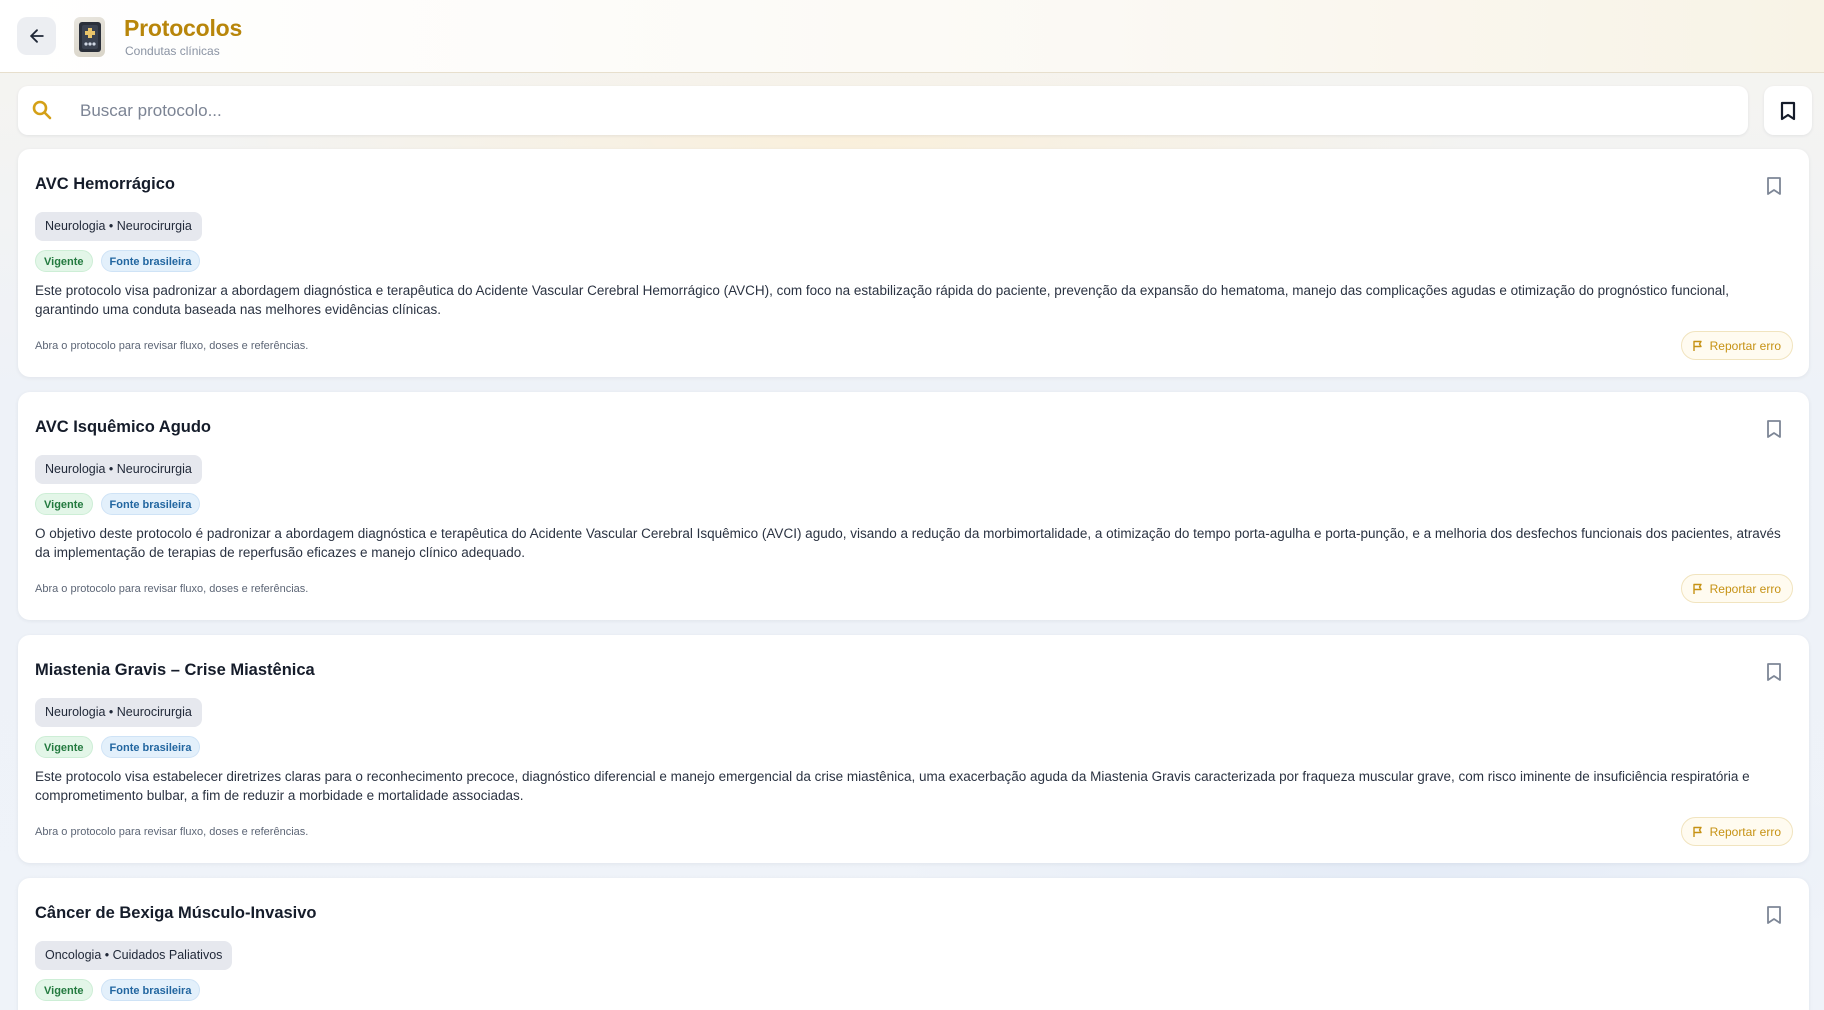 The width and height of the screenshot is (1824, 1010). Describe the element at coordinates (183, 28) in the screenshot. I see `page-title: Protocolos` at that location.